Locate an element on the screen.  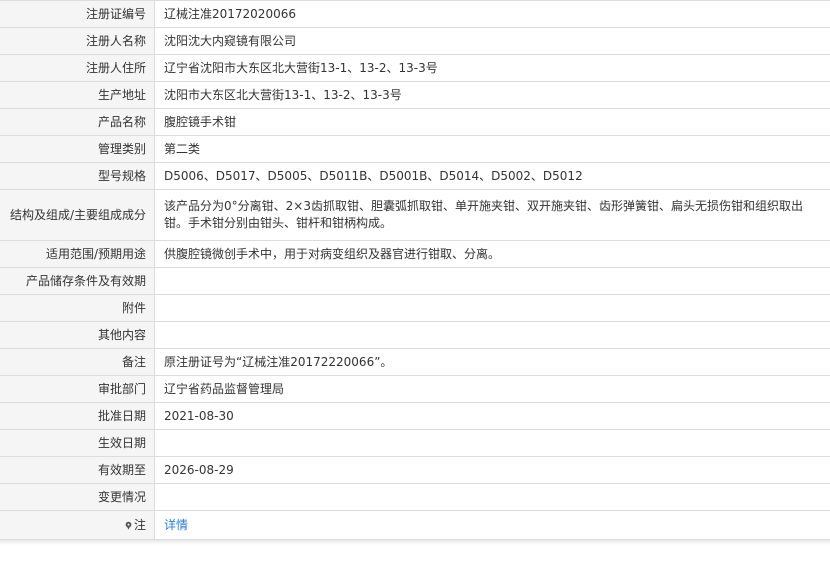
value-attachment is located at coordinates (492, 308).